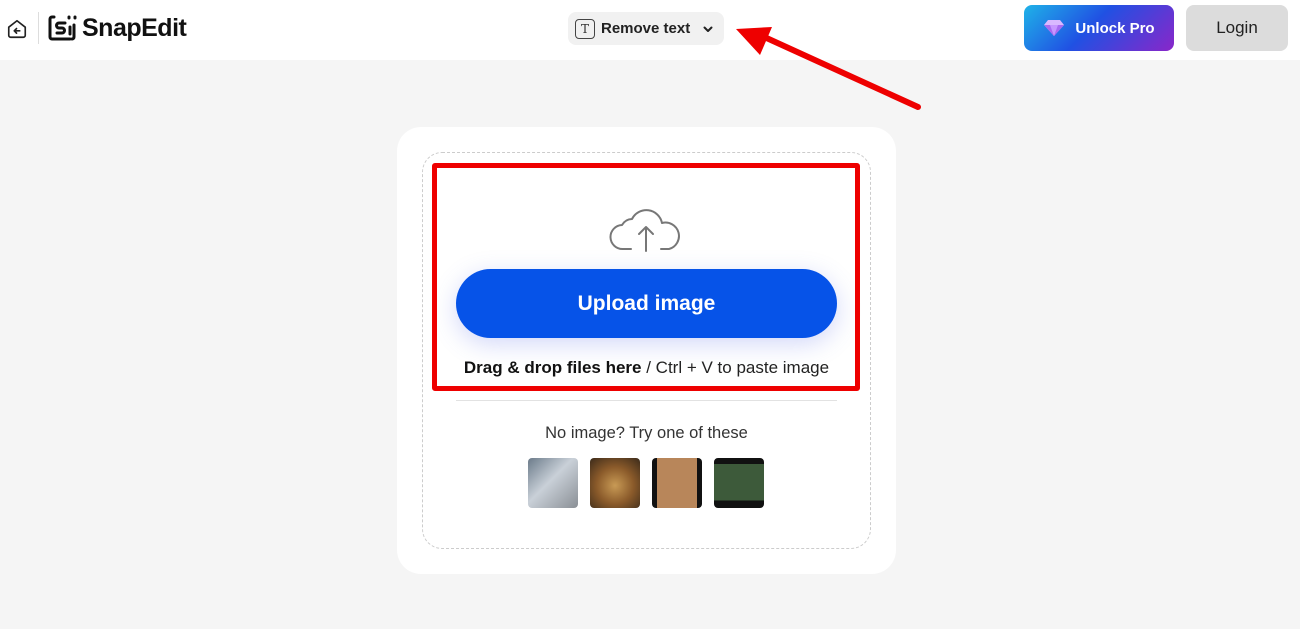 Image resolution: width=1300 pixels, height=629 pixels. Describe the element at coordinates (134, 27) in the screenshot. I see `logo-text: SnapEdit` at that location.